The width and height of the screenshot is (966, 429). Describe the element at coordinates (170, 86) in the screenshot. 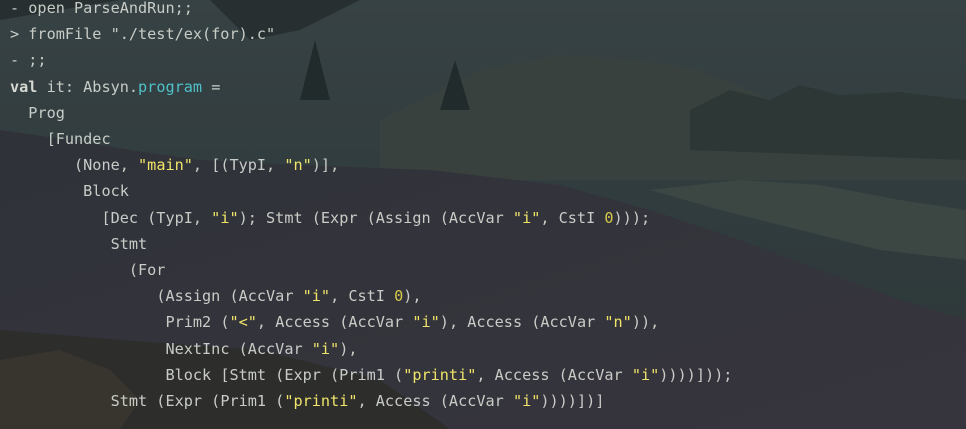

I see `code-token: program` at that location.